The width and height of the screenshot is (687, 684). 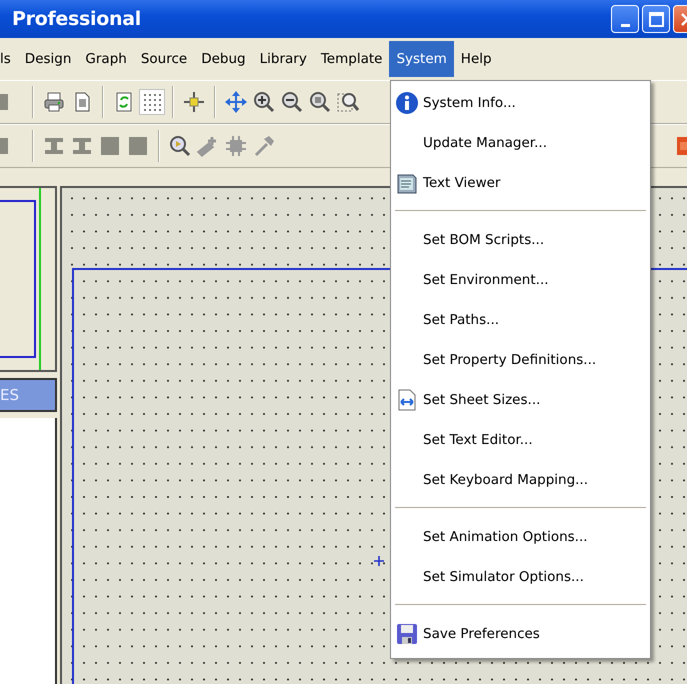 What do you see at coordinates (292, 102) in the screenshot?
I see `zoom-out-icon` at bounding box center [292, 102].